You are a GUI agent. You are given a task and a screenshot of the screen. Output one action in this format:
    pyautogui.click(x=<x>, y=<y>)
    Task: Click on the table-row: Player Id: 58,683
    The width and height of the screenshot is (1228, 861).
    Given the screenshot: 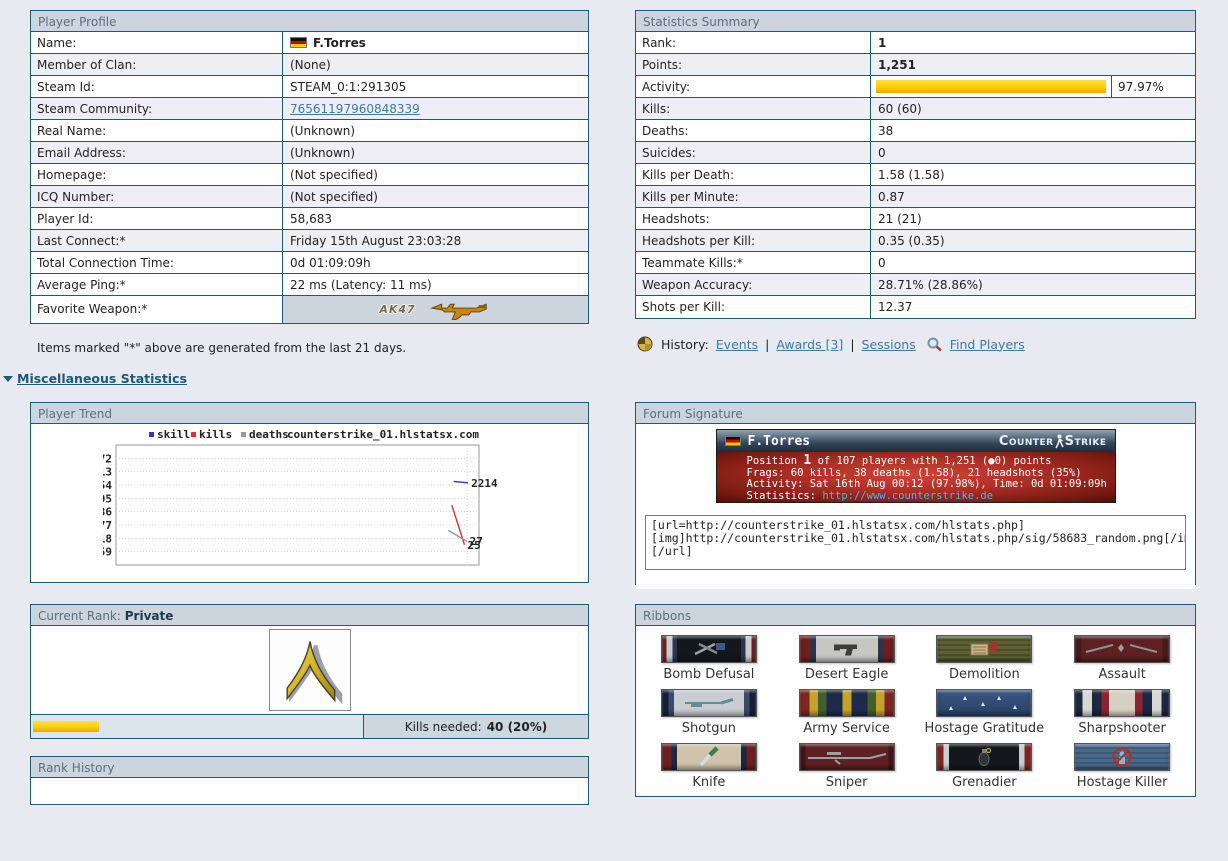 What is the action you would take?
    pyautogui.click(x=309, y=219)
    